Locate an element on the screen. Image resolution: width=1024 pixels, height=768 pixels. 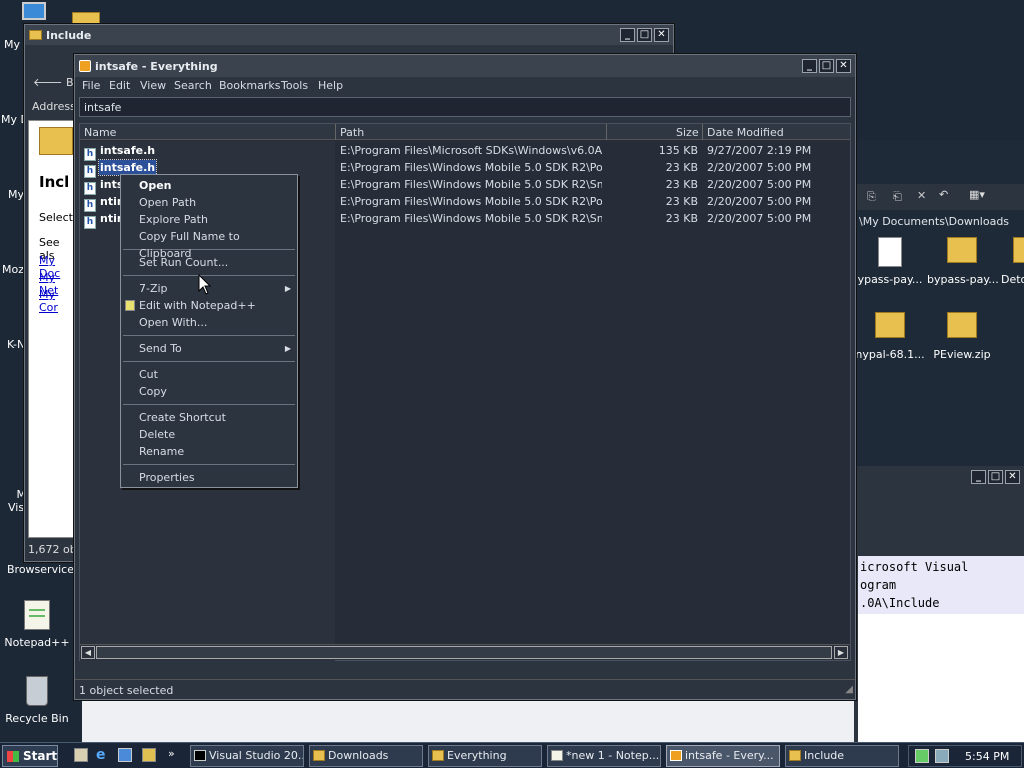
computer-icon is located at coordinates (34, 11).